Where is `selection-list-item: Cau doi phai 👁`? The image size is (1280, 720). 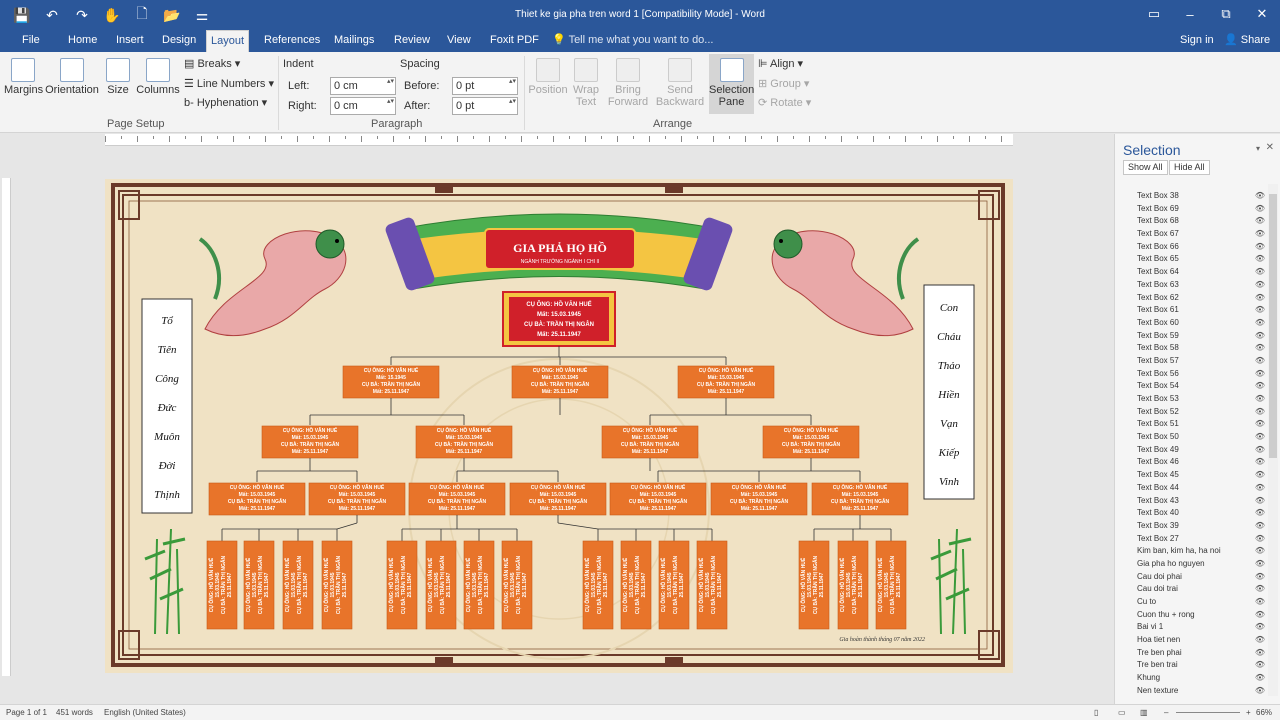 selection-list-item: Cau doi phai 👁 is located at coordinates (1190, 577).